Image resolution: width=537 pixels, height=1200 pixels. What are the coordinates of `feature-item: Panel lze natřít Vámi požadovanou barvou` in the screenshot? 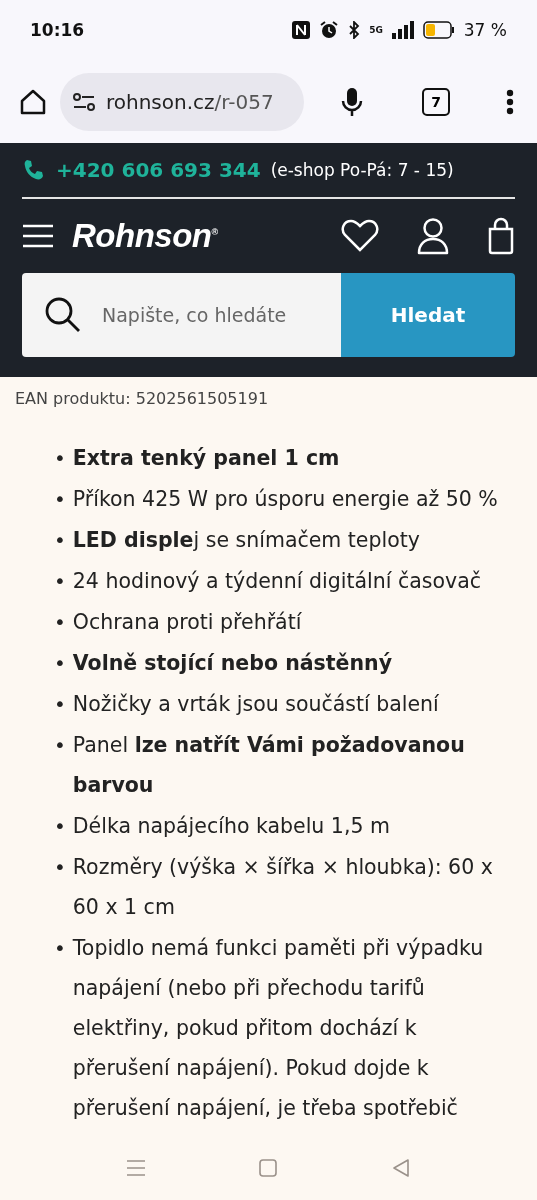 It's located at (269, 765).